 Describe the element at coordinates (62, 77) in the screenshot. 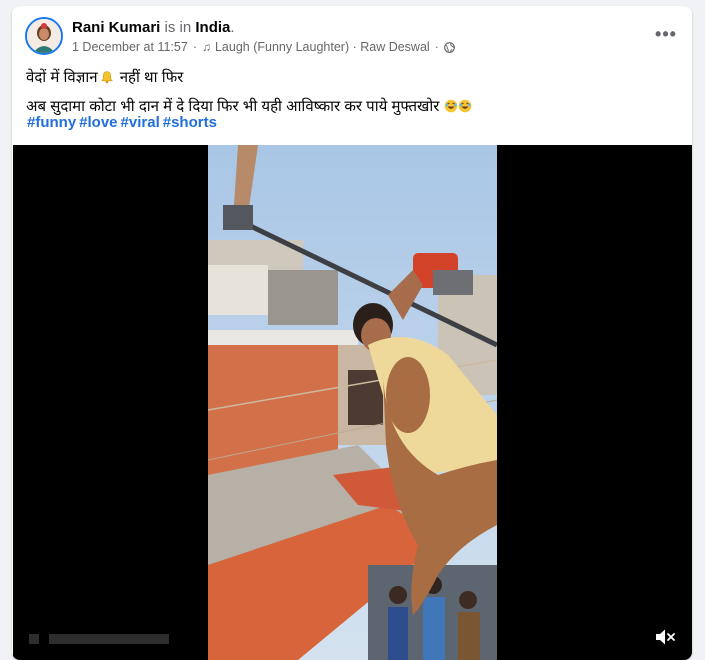

I see `post-text-part: वेदों में विज्ञान` at that location.